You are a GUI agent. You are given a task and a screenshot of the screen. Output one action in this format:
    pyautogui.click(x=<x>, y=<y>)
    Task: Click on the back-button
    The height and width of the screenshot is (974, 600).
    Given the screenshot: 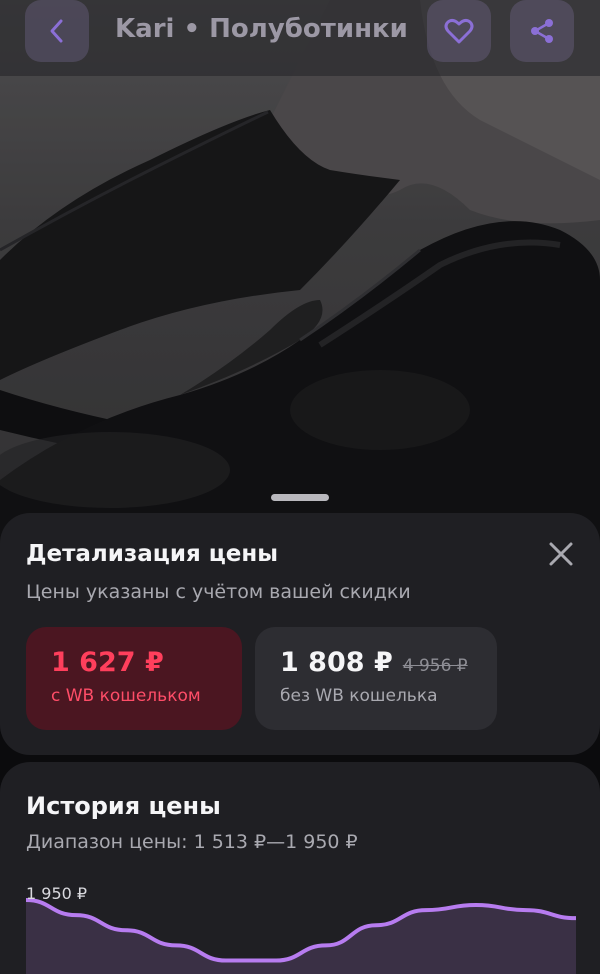 What is the action you would take?
    pyautogui.click(x=57, y=31)
    